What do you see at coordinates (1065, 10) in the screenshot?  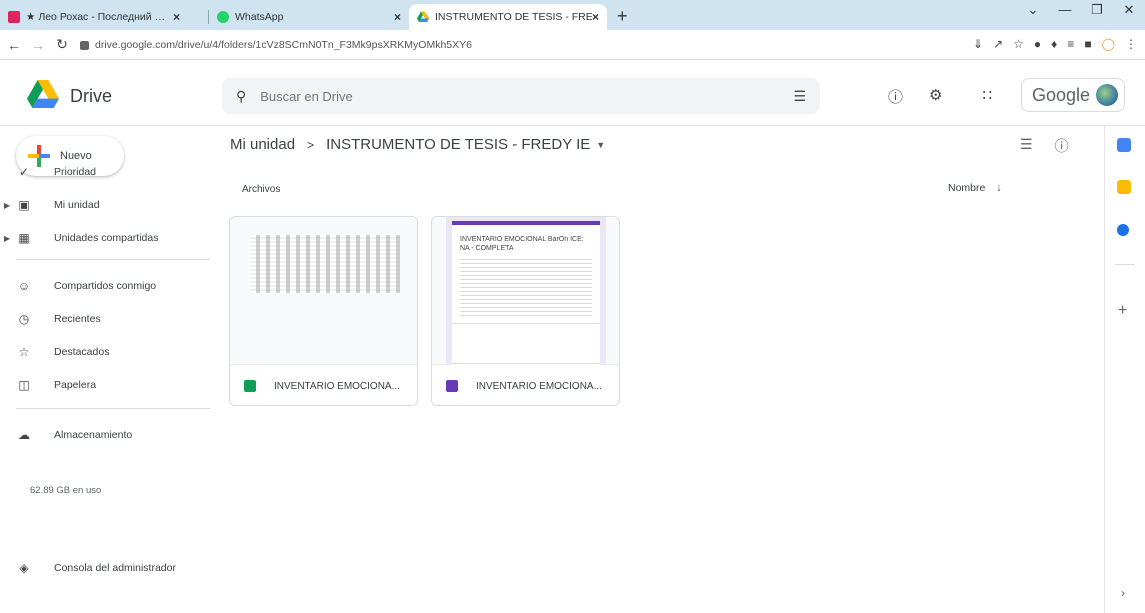 I see `minimize-icon: —` at bounding box center [1065, 10].